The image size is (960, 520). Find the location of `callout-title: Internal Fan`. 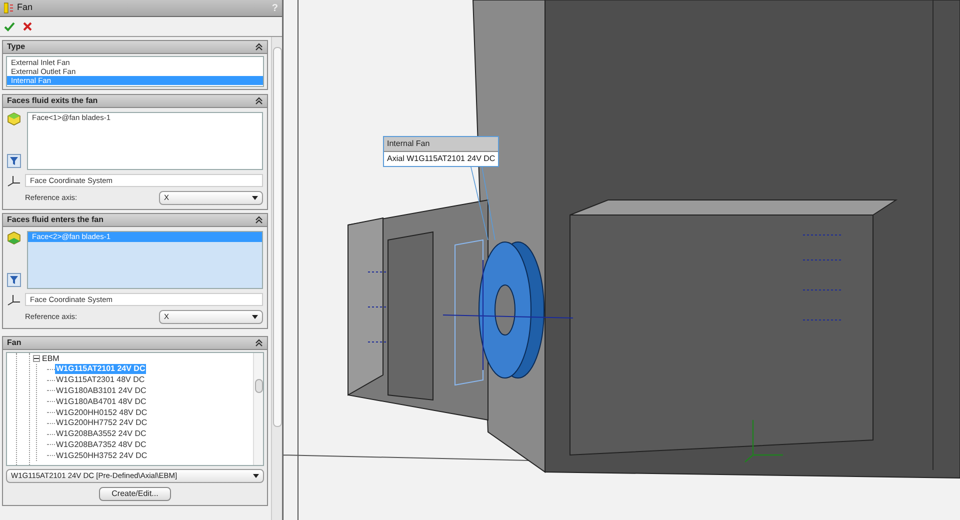

callout-title: Internal Fan is located at coordinates (441, 144).